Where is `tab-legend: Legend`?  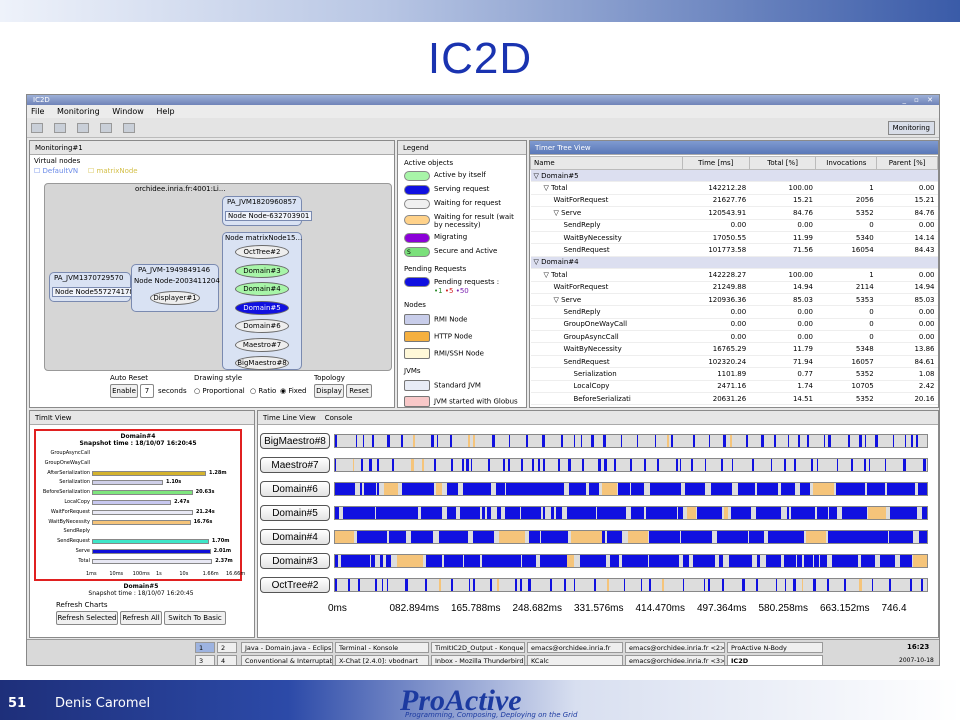 tab-legend: Legend is located at coordinates (462, 148).